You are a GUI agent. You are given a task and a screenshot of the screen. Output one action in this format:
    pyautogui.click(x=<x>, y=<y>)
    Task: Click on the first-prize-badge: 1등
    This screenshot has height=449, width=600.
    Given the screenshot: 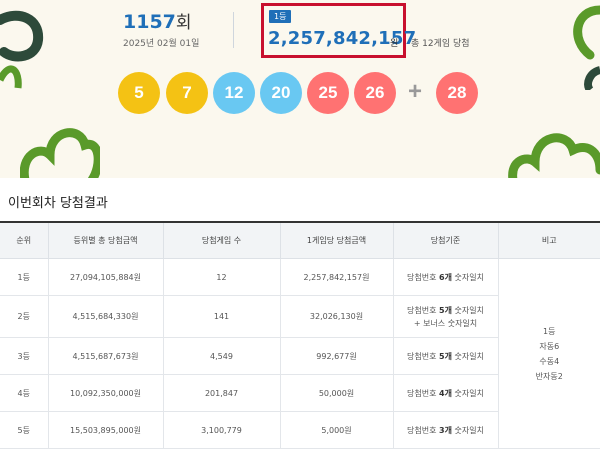 What is the action you would take?
    pyautogui.click(x=280, y=16)
    